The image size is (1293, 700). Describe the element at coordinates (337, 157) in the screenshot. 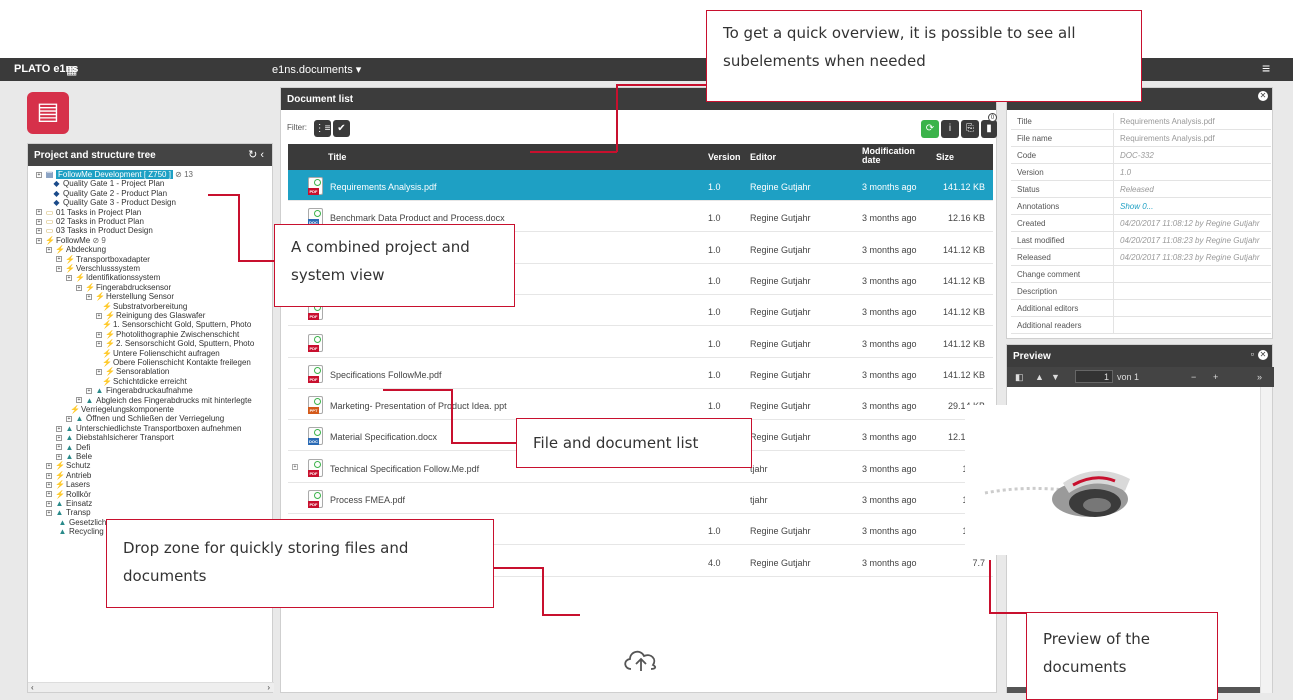

I see `col-title: Title` at that location.